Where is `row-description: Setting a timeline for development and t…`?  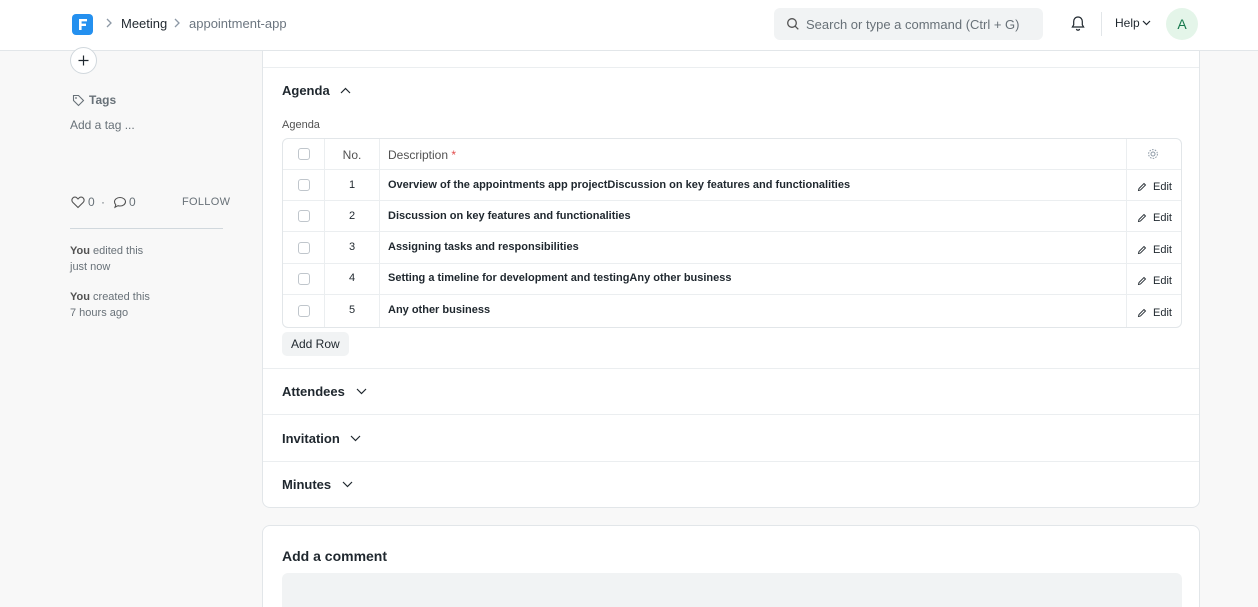 row-description: Setting a timeline for development and t… is located at coordinates (560, 278).